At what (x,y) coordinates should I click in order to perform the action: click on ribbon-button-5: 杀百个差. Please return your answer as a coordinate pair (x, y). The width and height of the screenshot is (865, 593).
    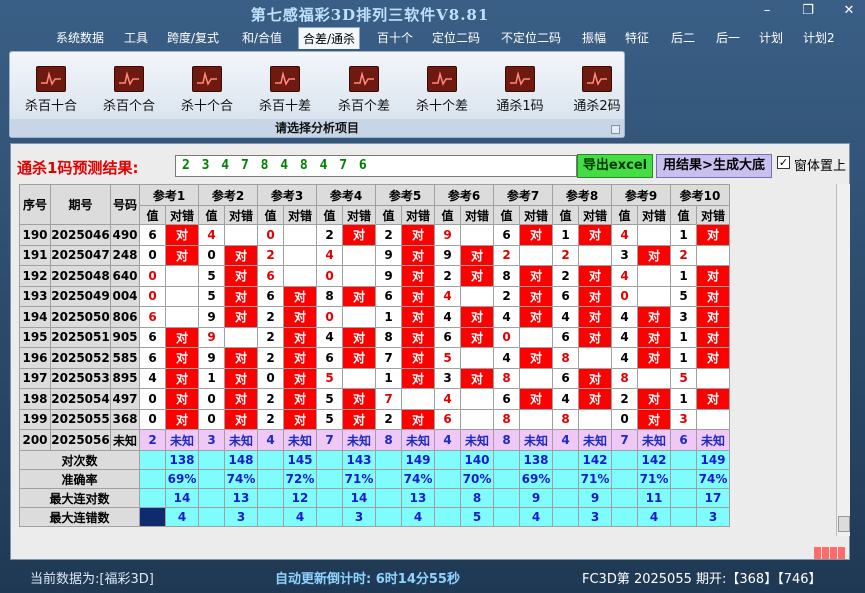
    Looking at the image, I should click on (364, 90).